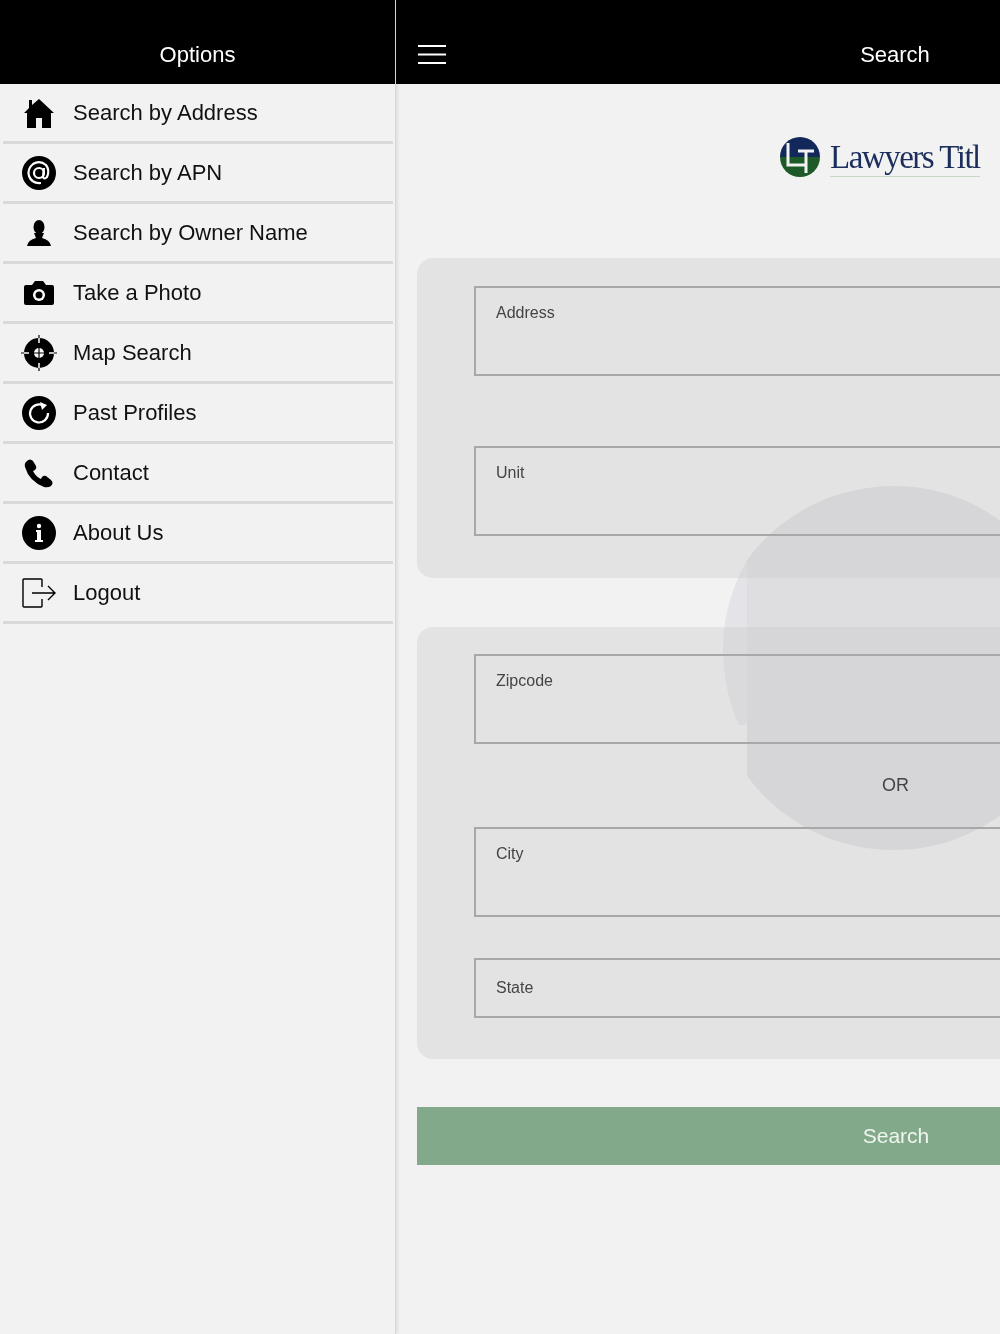 This screenshot has width=1000, height=1334. I want to click on logout-icon, so click(39, 592).